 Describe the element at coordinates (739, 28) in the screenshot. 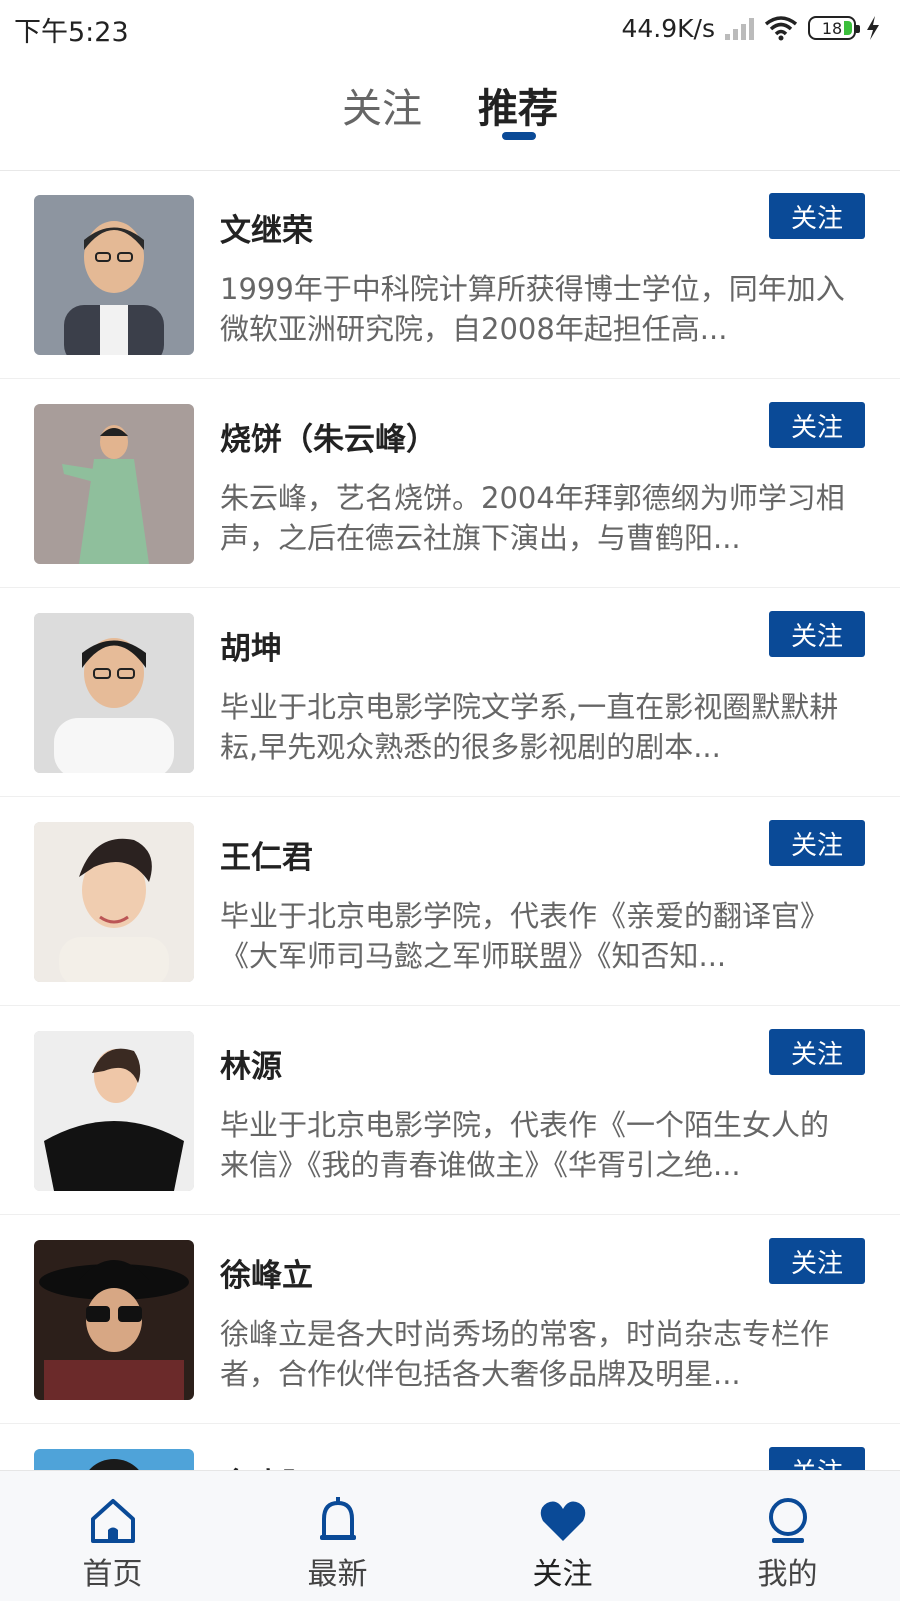

I see `signal-icon` at that location.